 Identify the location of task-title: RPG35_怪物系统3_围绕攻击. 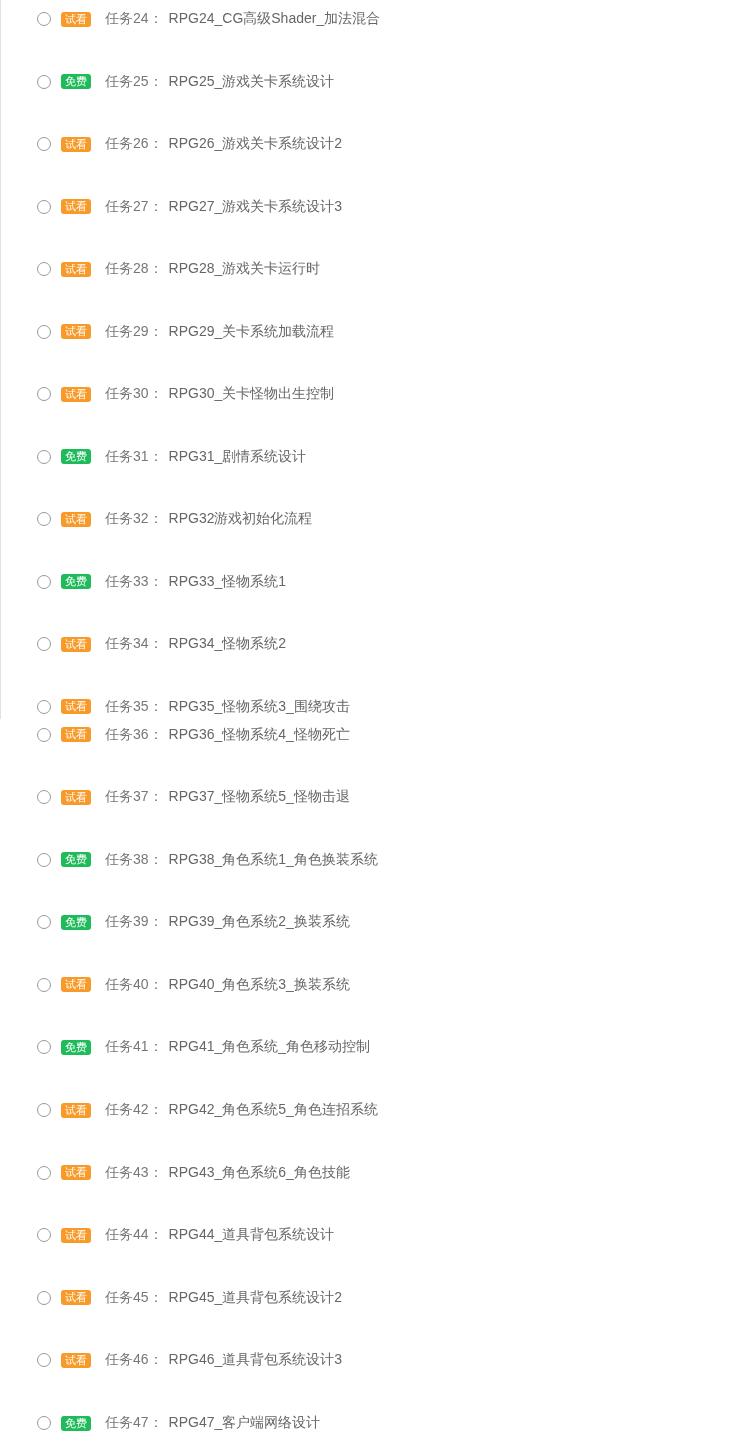
(259, 706).